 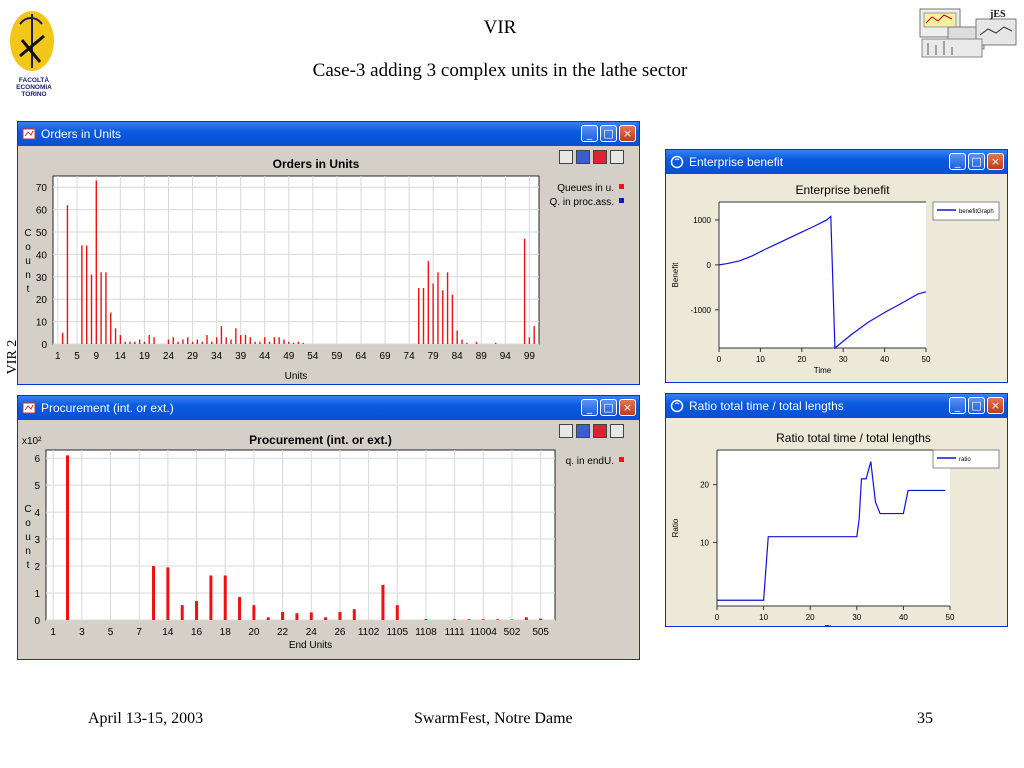 I want to click on ratio-window-title: Ratio total time / total lengths, so click(x=766, y=406).